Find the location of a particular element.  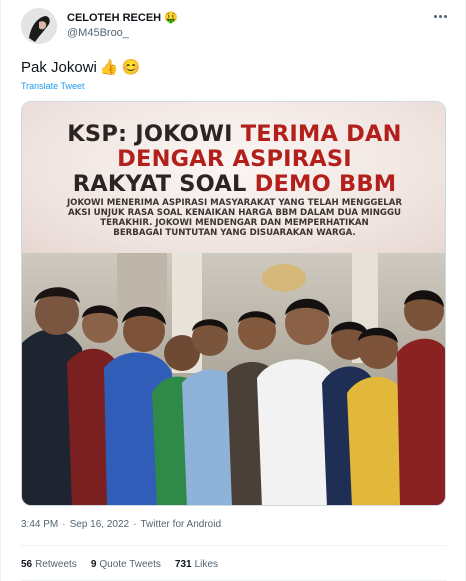

headline-line-2-red: DENGAR ASPIRASI is located at coordinates (234, 159).